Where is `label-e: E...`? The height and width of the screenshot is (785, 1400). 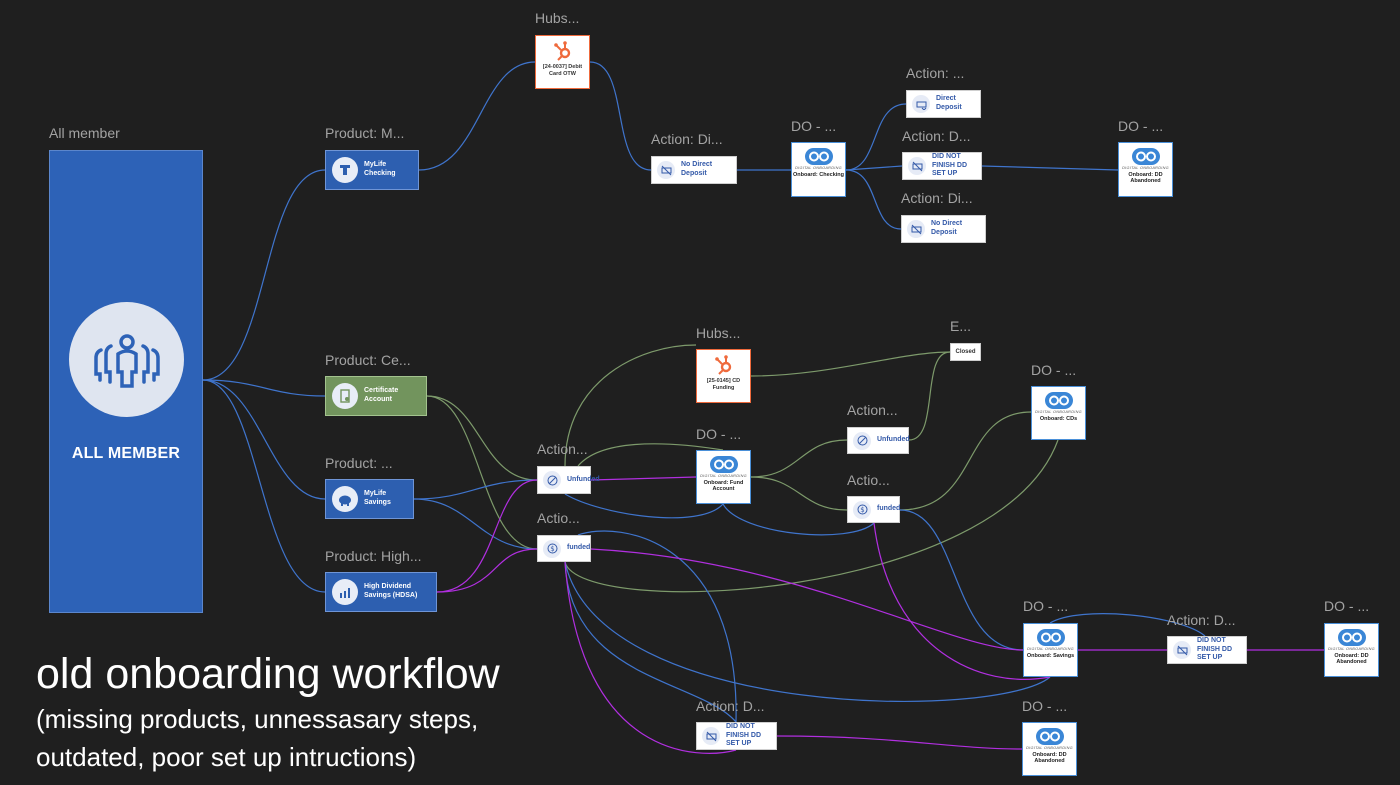
label-e: E... is located at coordinates (961, 326).